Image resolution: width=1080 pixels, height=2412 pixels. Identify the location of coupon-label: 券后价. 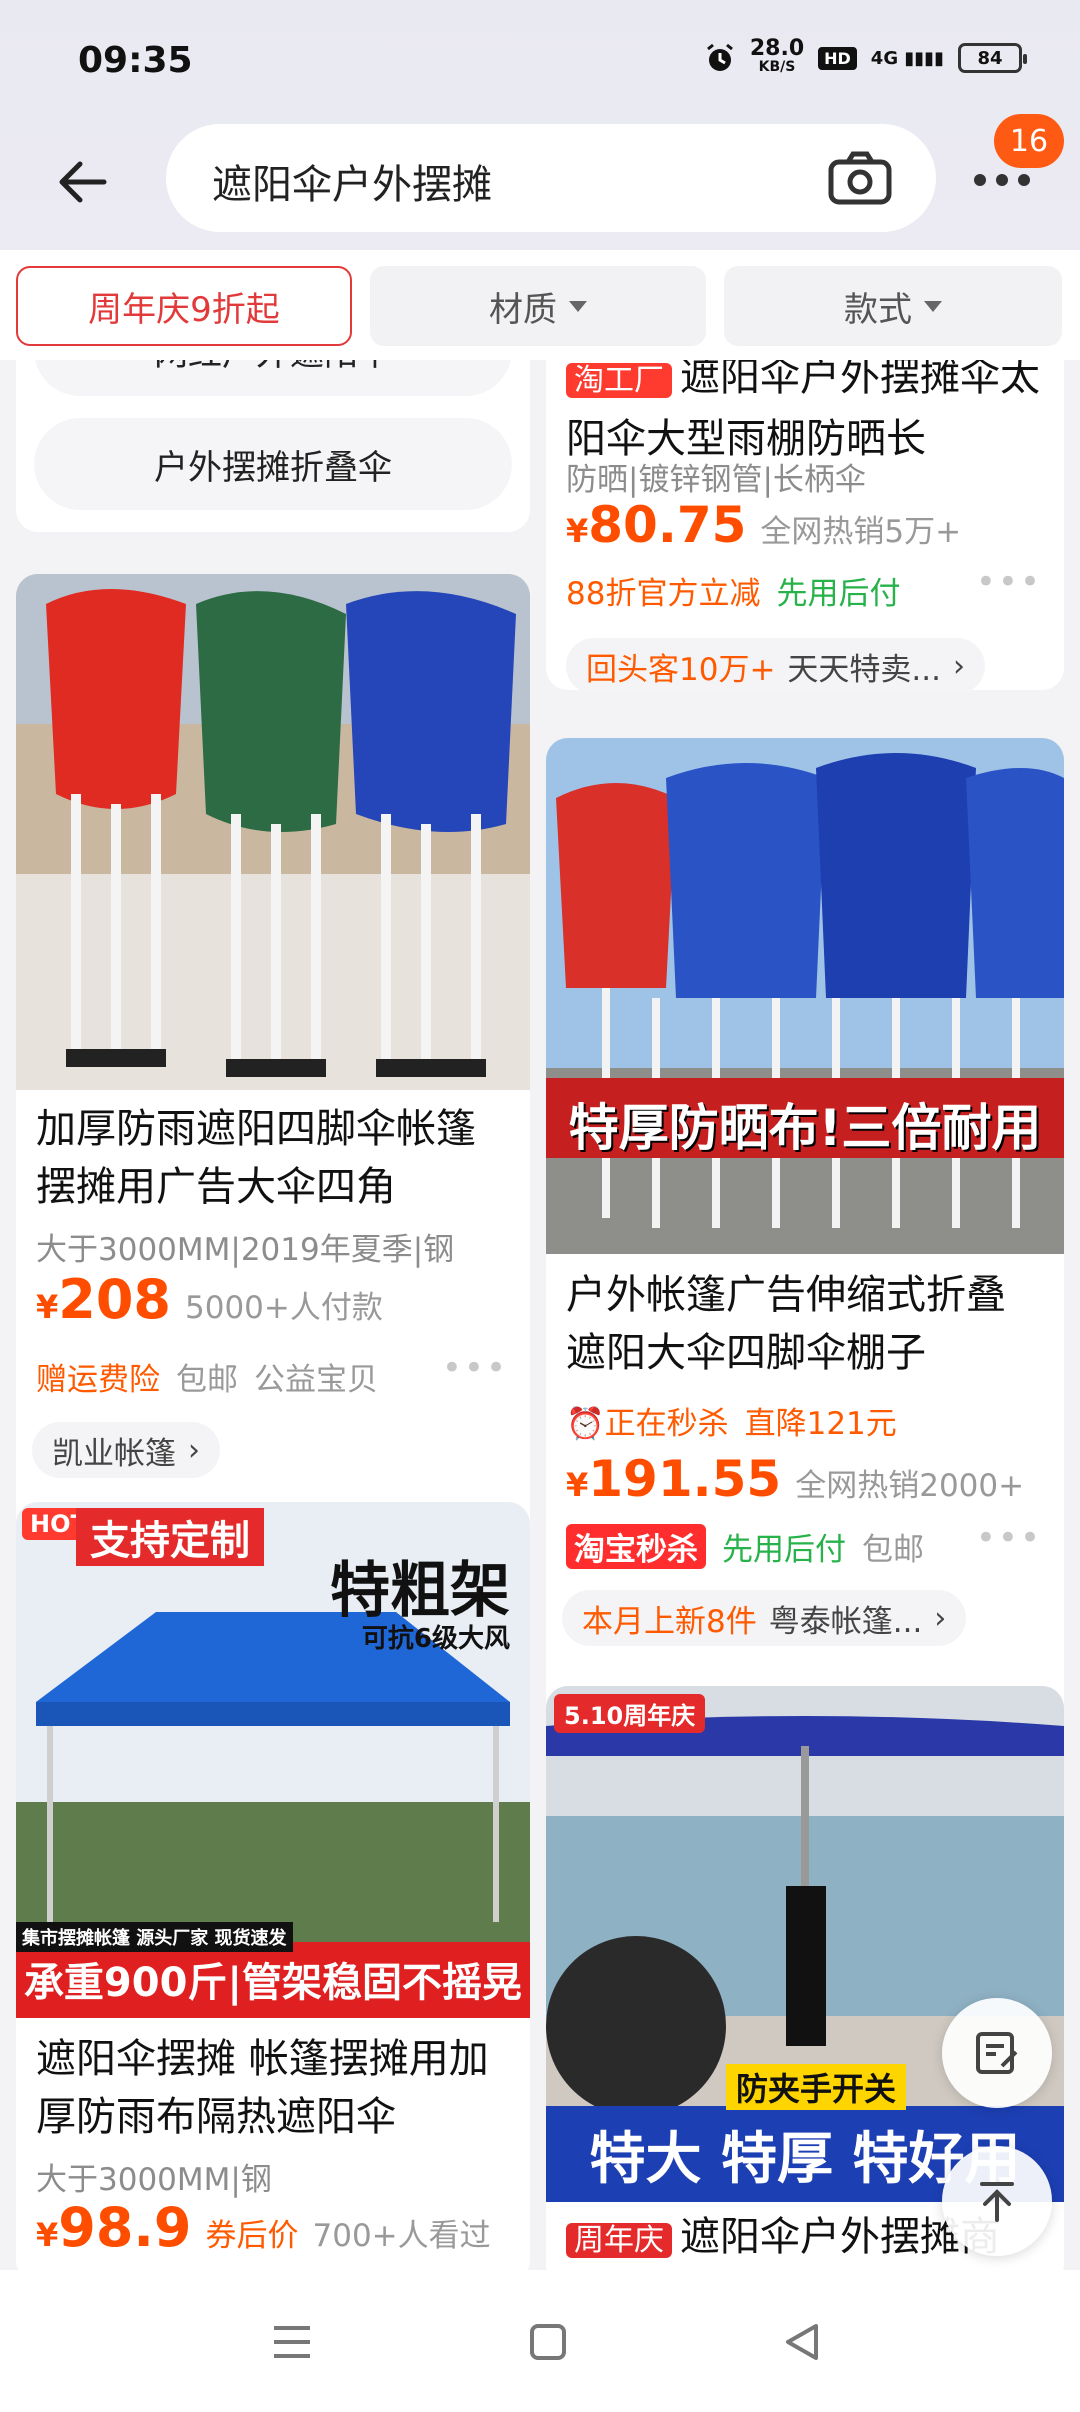
(252, 2236).